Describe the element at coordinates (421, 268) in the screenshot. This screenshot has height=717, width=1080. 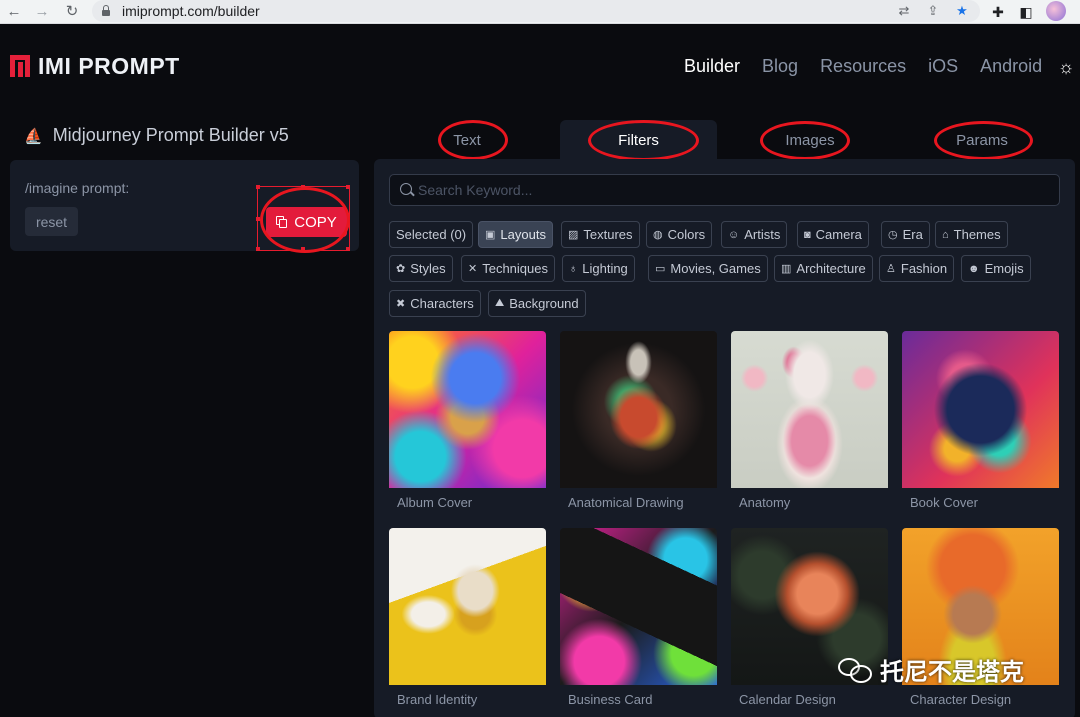
I see `filter-chip-styles: ✿ Styles` at that location.